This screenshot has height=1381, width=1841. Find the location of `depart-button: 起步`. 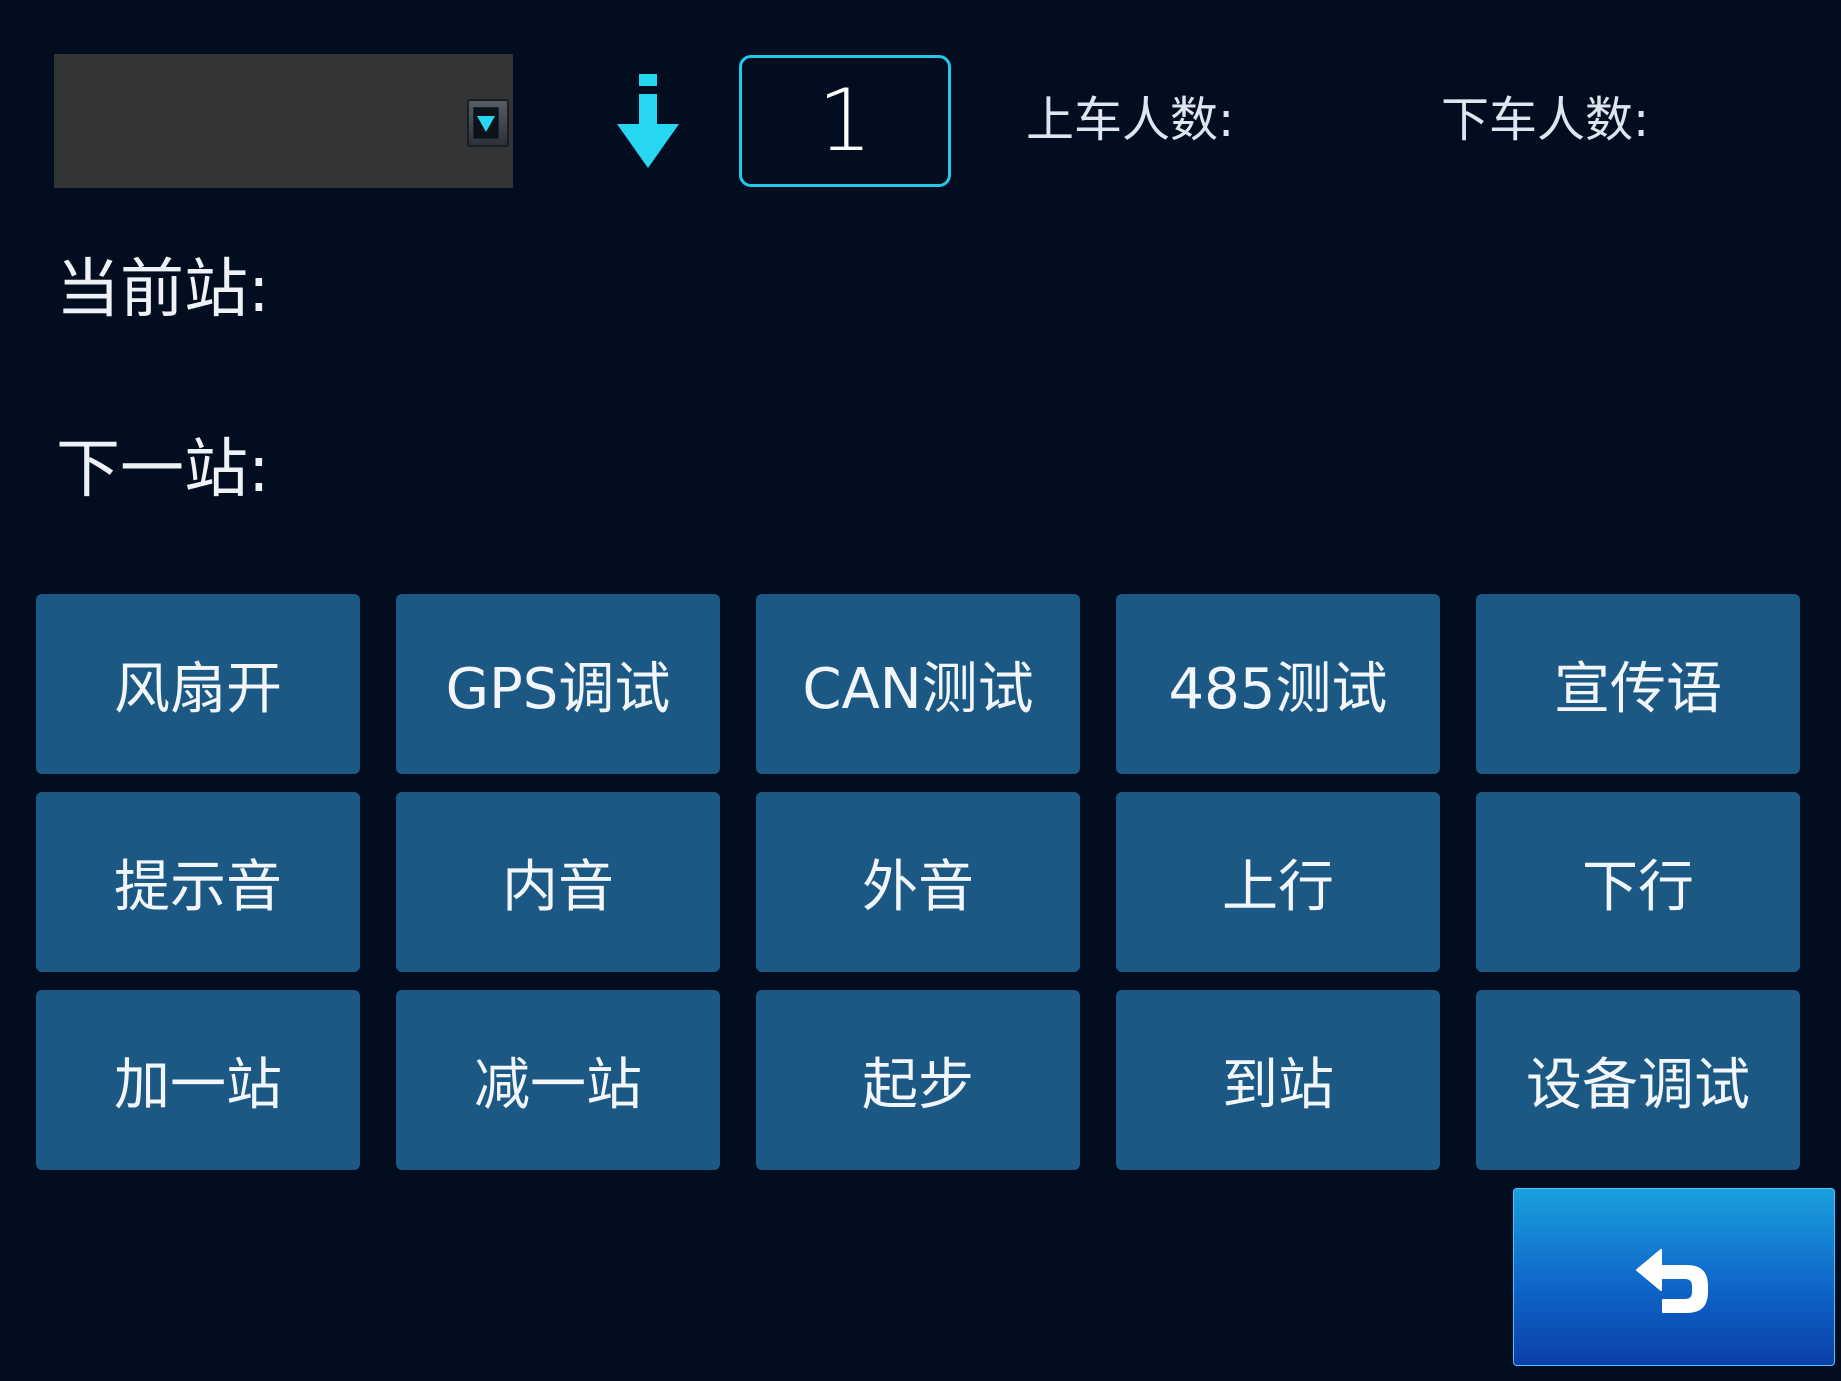

depart-button: 起步 is located at coordinates (918, 1080).